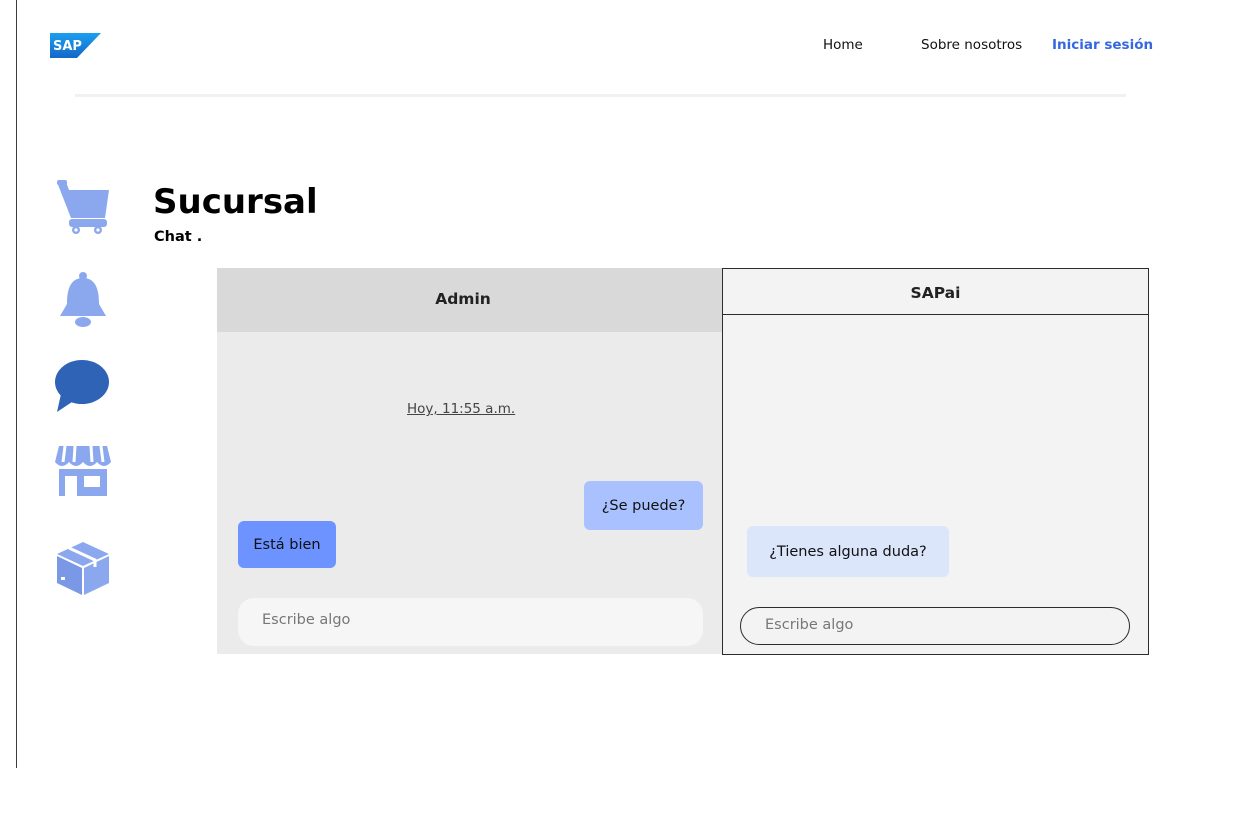 The width and height of the screenshot is (1244, 819). Describe the element at coordinates (809, 625) in the screenshot. I see `sapai-input-placeholder: Escribe algo` at that location.